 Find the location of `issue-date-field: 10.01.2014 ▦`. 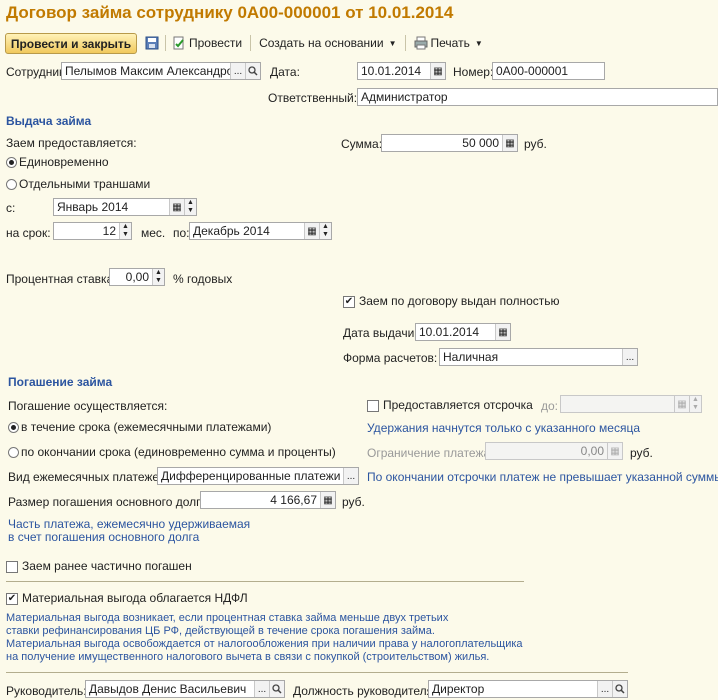

issue-date-field: 10.01.2014 ▦ is located at coordinates (463, 332).